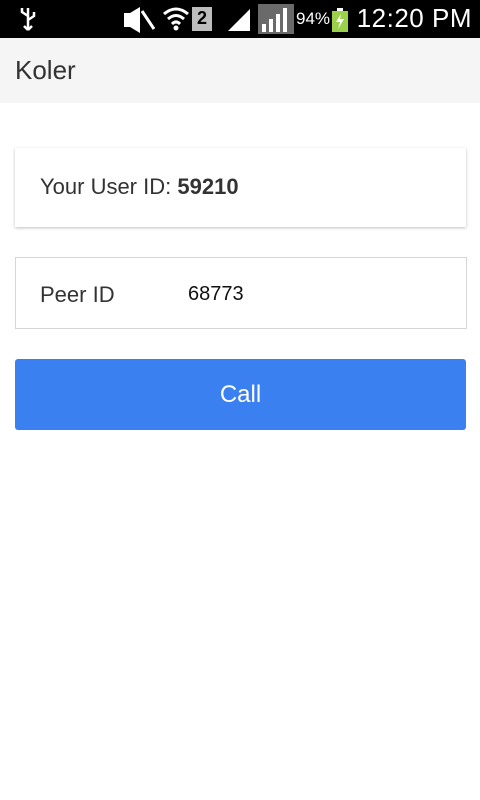 Image resolution: width=480 pixels, height=800 pixels. I want to click on app-bar: Koler, so click(240, 70).